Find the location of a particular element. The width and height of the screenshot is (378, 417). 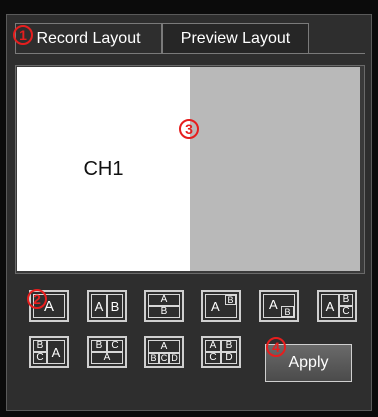

annotation-marker-4: 4 is located at coordinates (276, 347).